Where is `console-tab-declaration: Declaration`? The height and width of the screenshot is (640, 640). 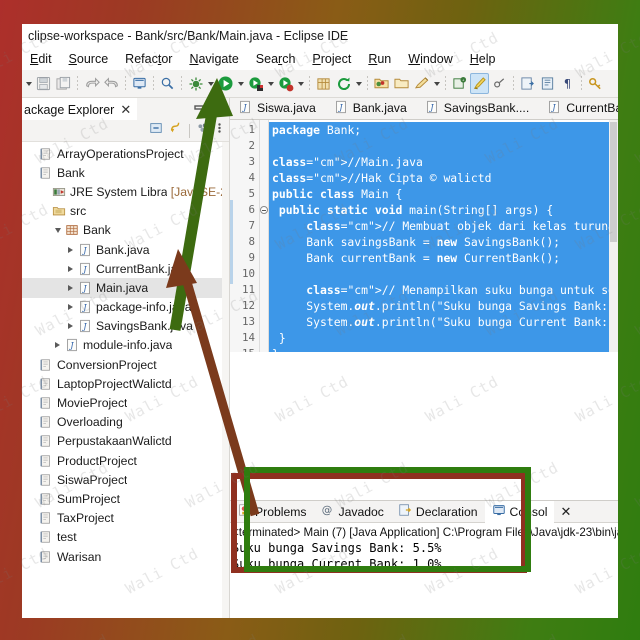
console-tab-declaration: Declaration is located at coordinates (438, 512).